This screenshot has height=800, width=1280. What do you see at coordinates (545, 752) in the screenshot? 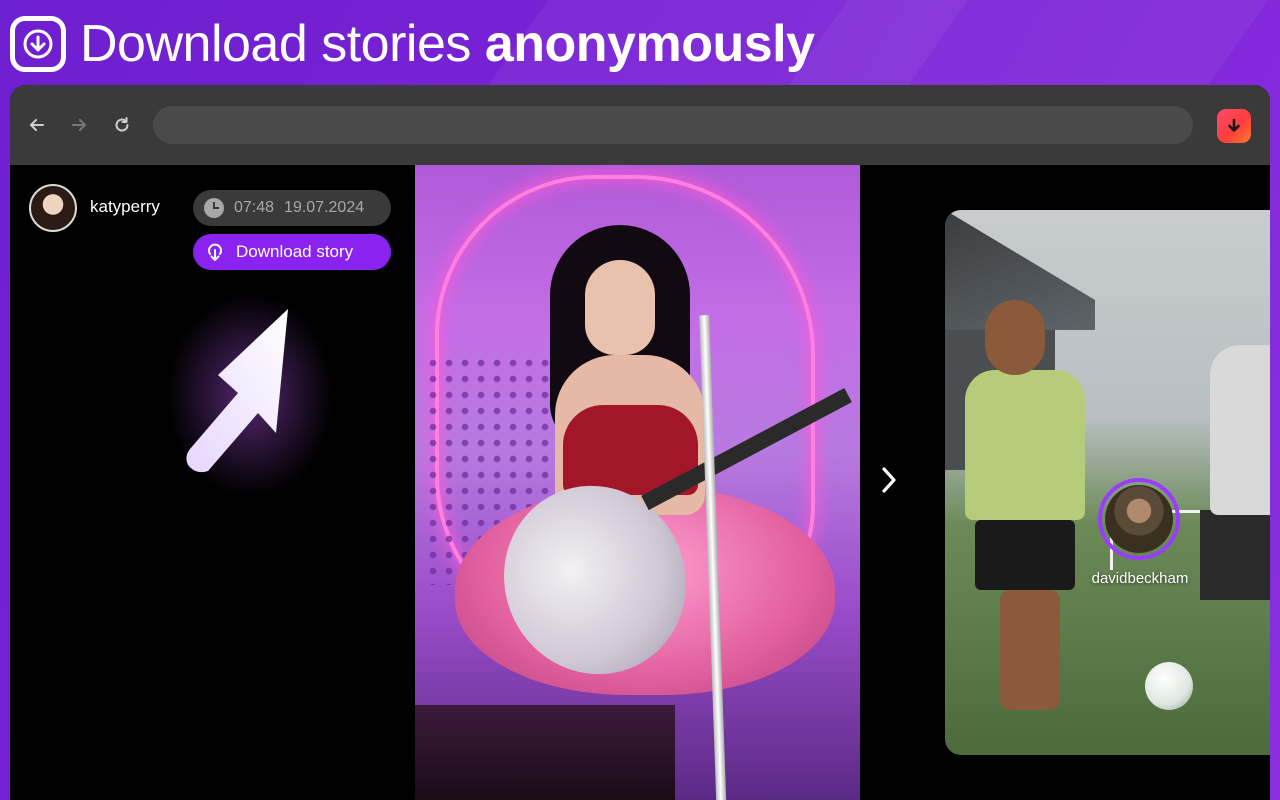
I see `drum-kit` at bounding box center [545, 752].